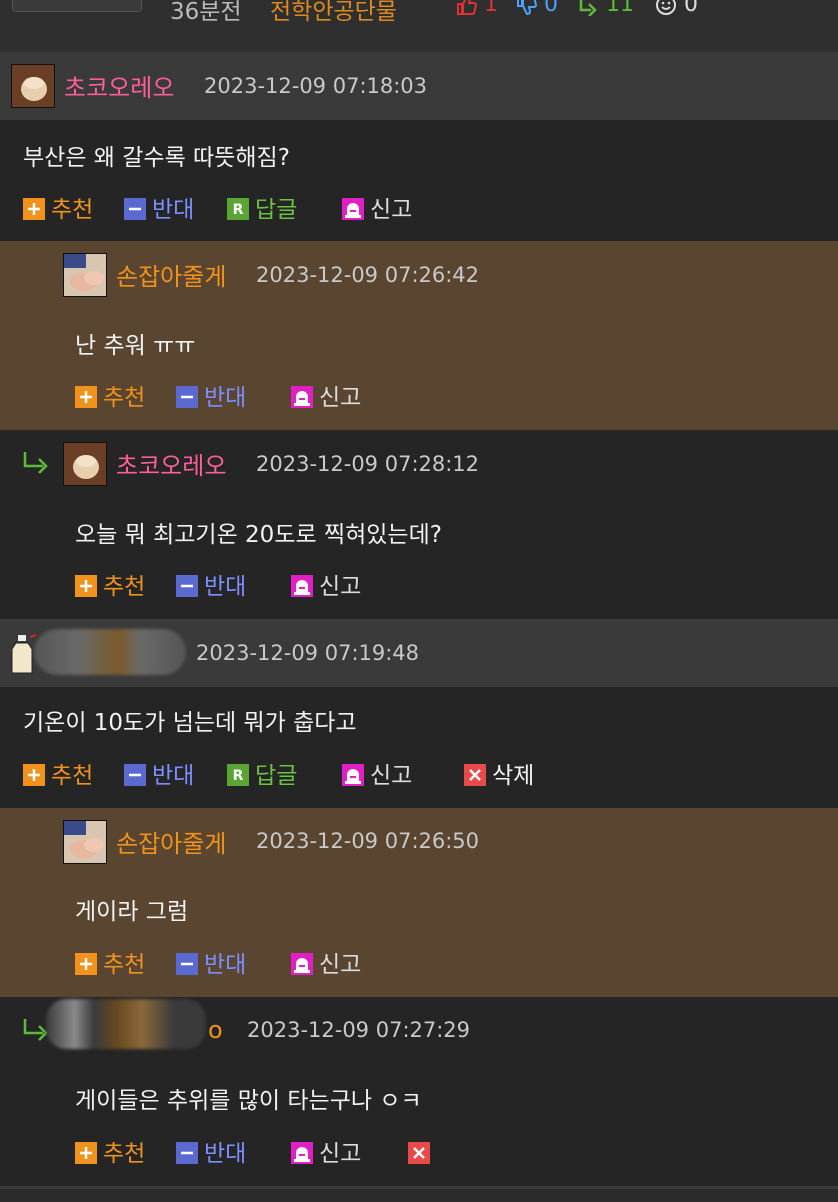 This screenshot has height=1202, width=838. I want to click on emote-count: 0, so click(691, 8).